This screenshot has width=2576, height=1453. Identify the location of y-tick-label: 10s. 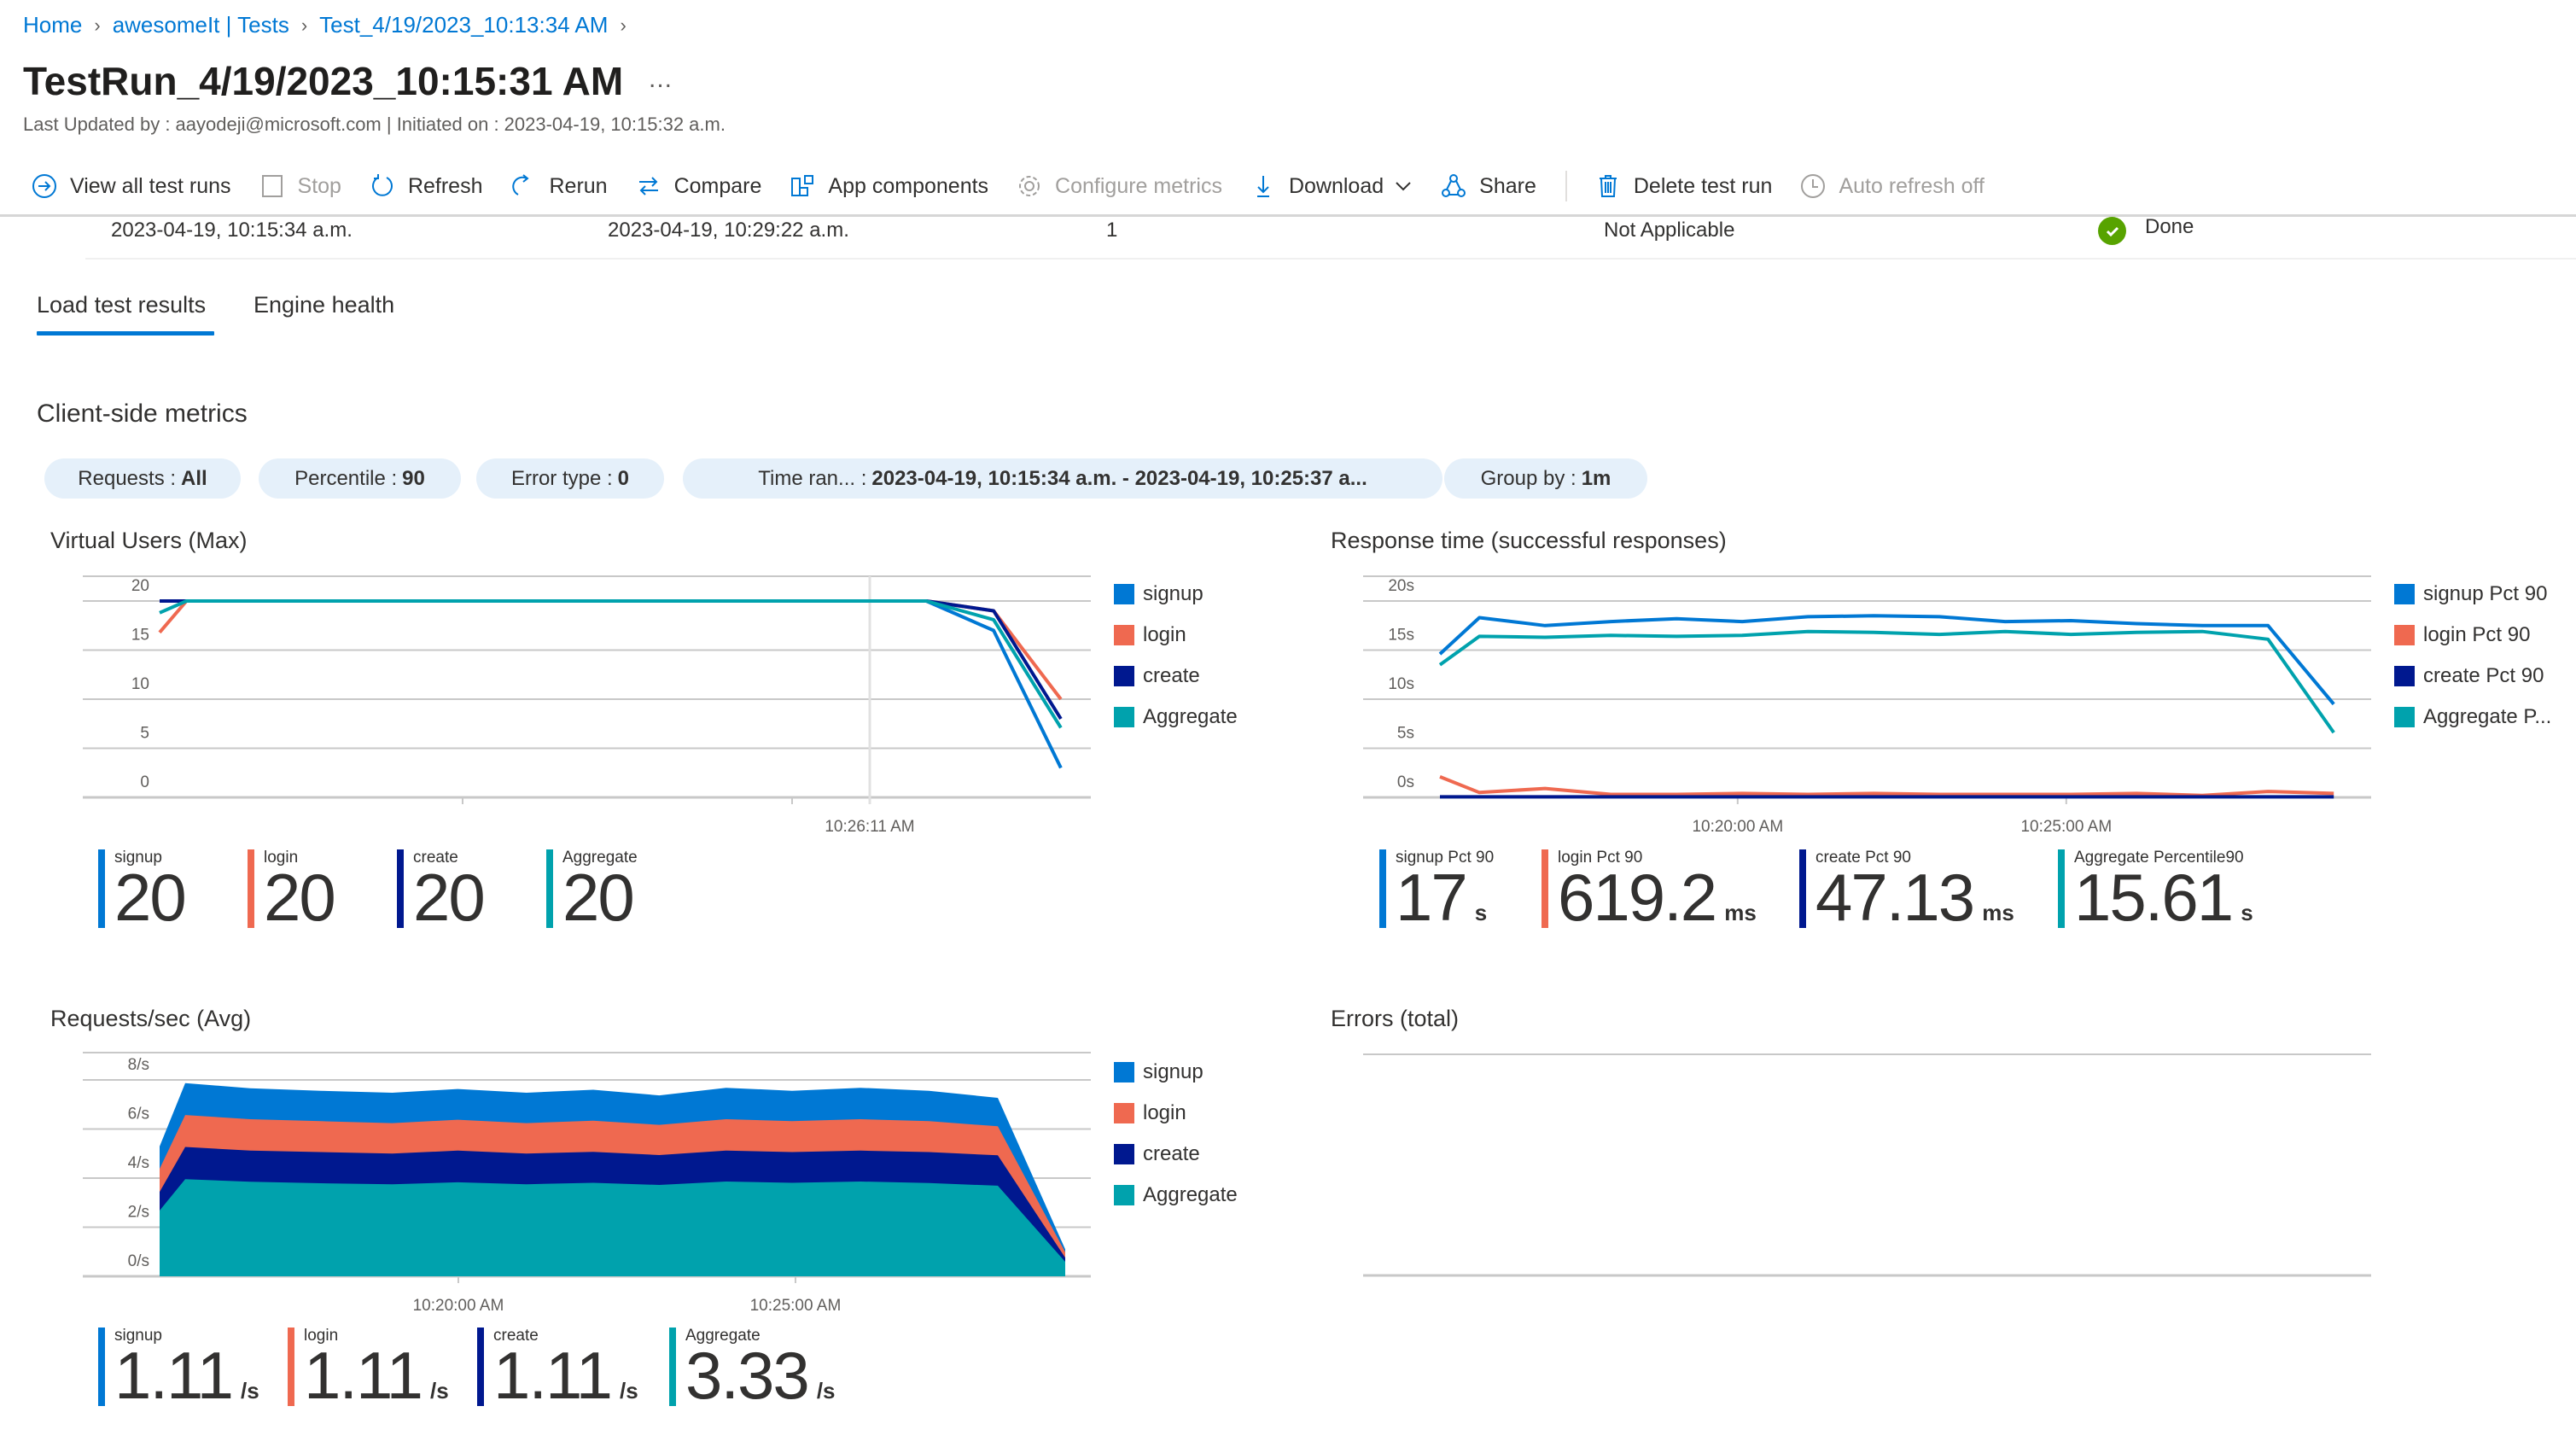
(1401, 684).